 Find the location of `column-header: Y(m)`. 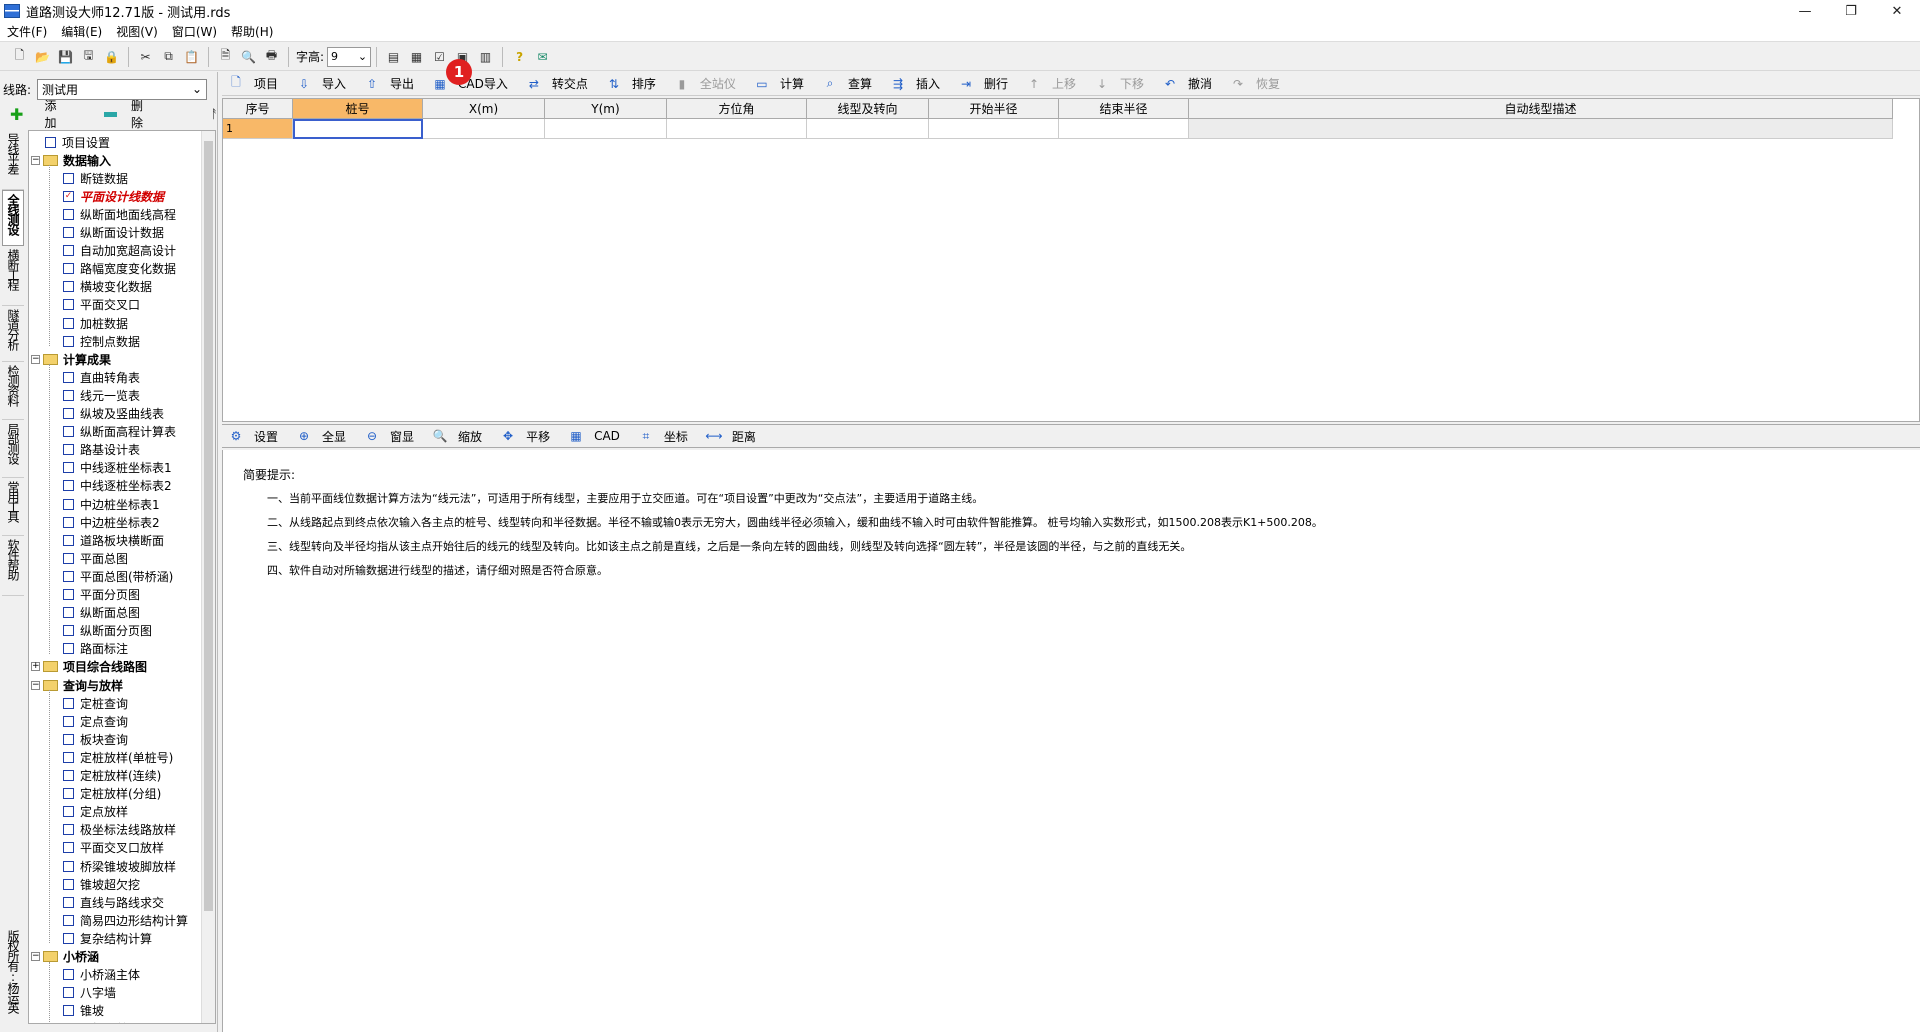

column-header: Y(m) is located at coordinates (606, 109).